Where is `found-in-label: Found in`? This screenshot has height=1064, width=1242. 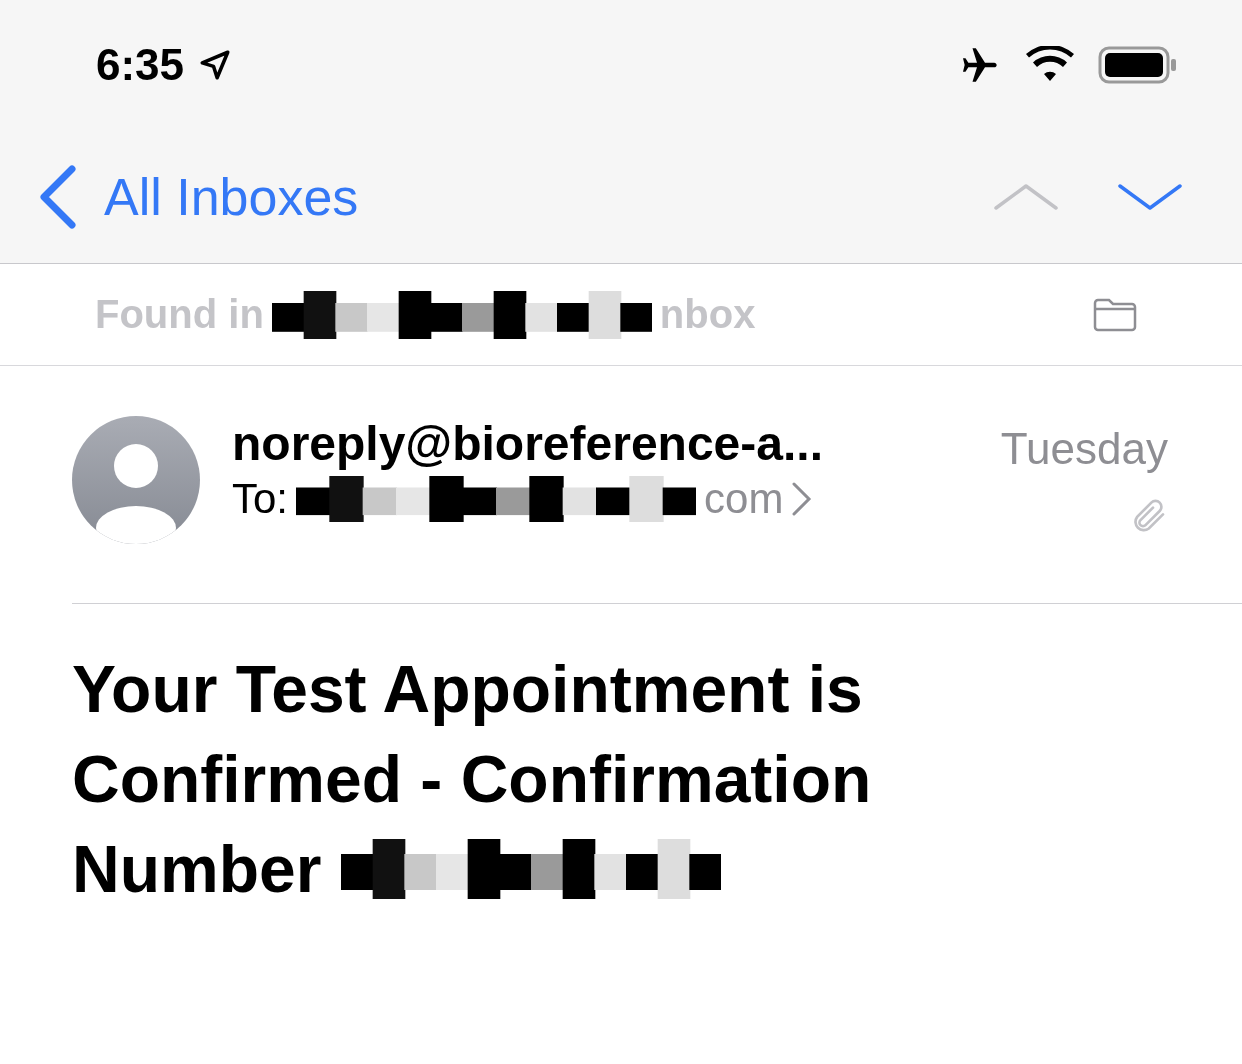
found-in-label: Found in is located at coordinates (179, 314).